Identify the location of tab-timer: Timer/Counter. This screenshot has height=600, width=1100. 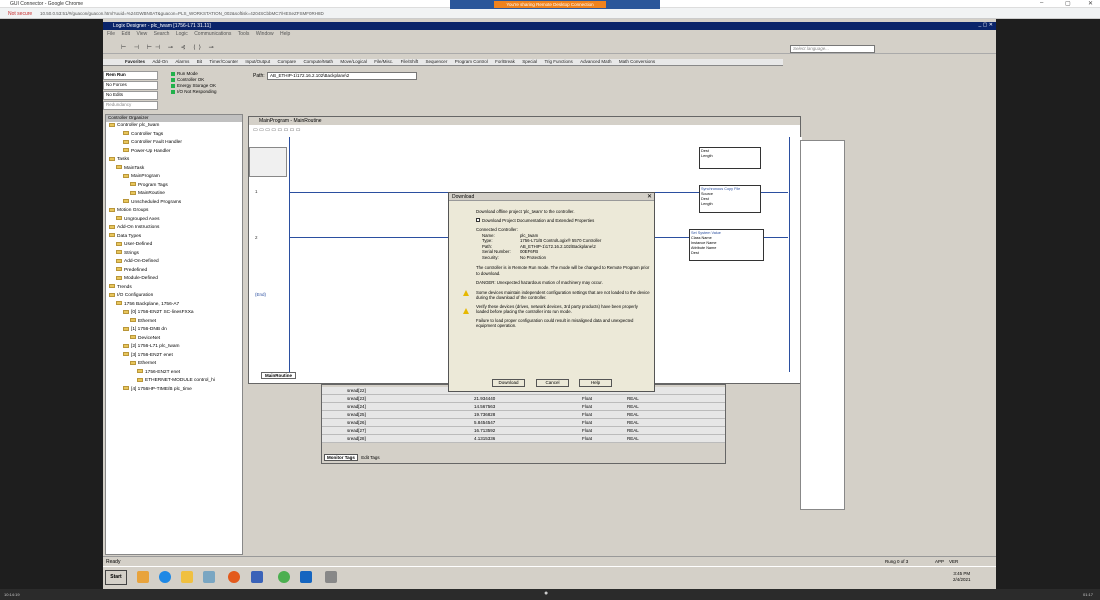
(223, 61).